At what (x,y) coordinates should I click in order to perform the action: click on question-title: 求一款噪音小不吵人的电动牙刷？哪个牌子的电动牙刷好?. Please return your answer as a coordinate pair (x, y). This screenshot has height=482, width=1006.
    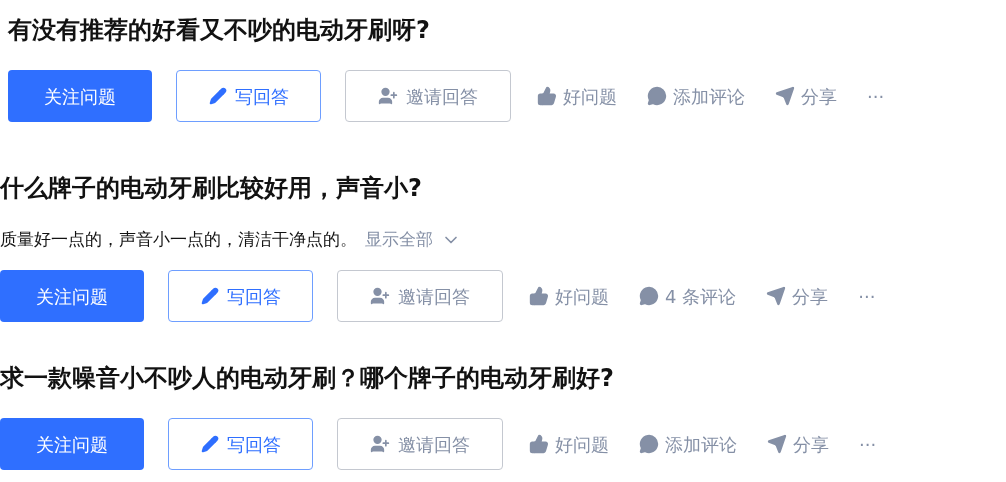
    Looking at the image, I should click on (503, 378).